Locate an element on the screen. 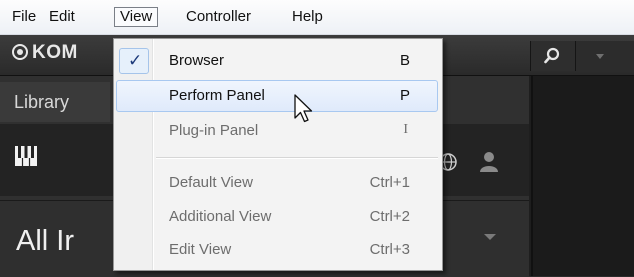 The height and width of the screenshot is (277, 634). right-panel is located at coordinates (582, 176).